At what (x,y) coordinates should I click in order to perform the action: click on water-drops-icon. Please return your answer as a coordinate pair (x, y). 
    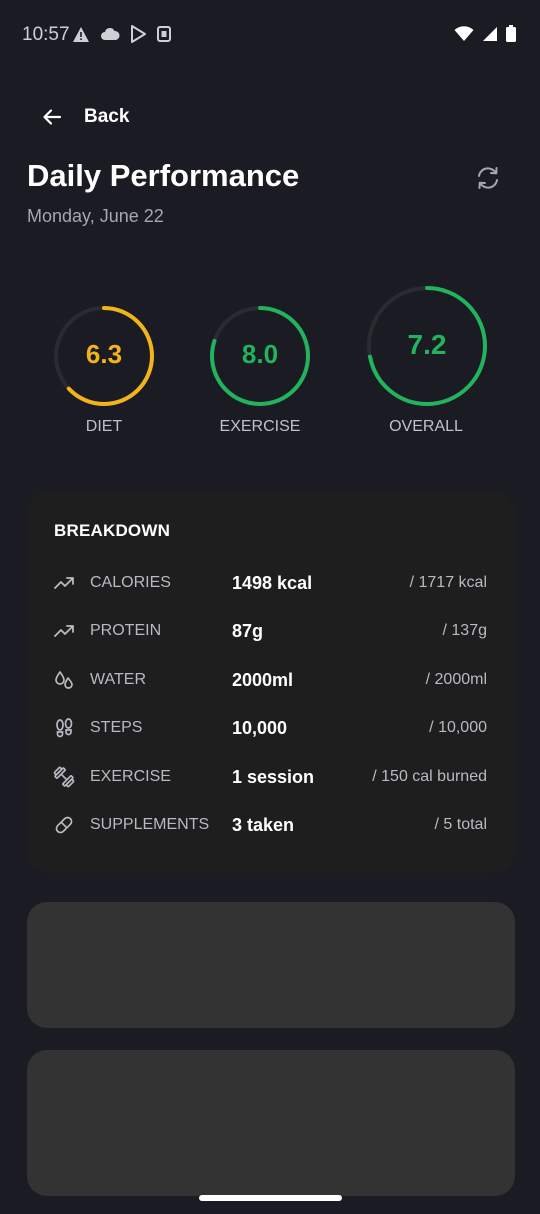
    Looking at the image, I should click on (64, 680).